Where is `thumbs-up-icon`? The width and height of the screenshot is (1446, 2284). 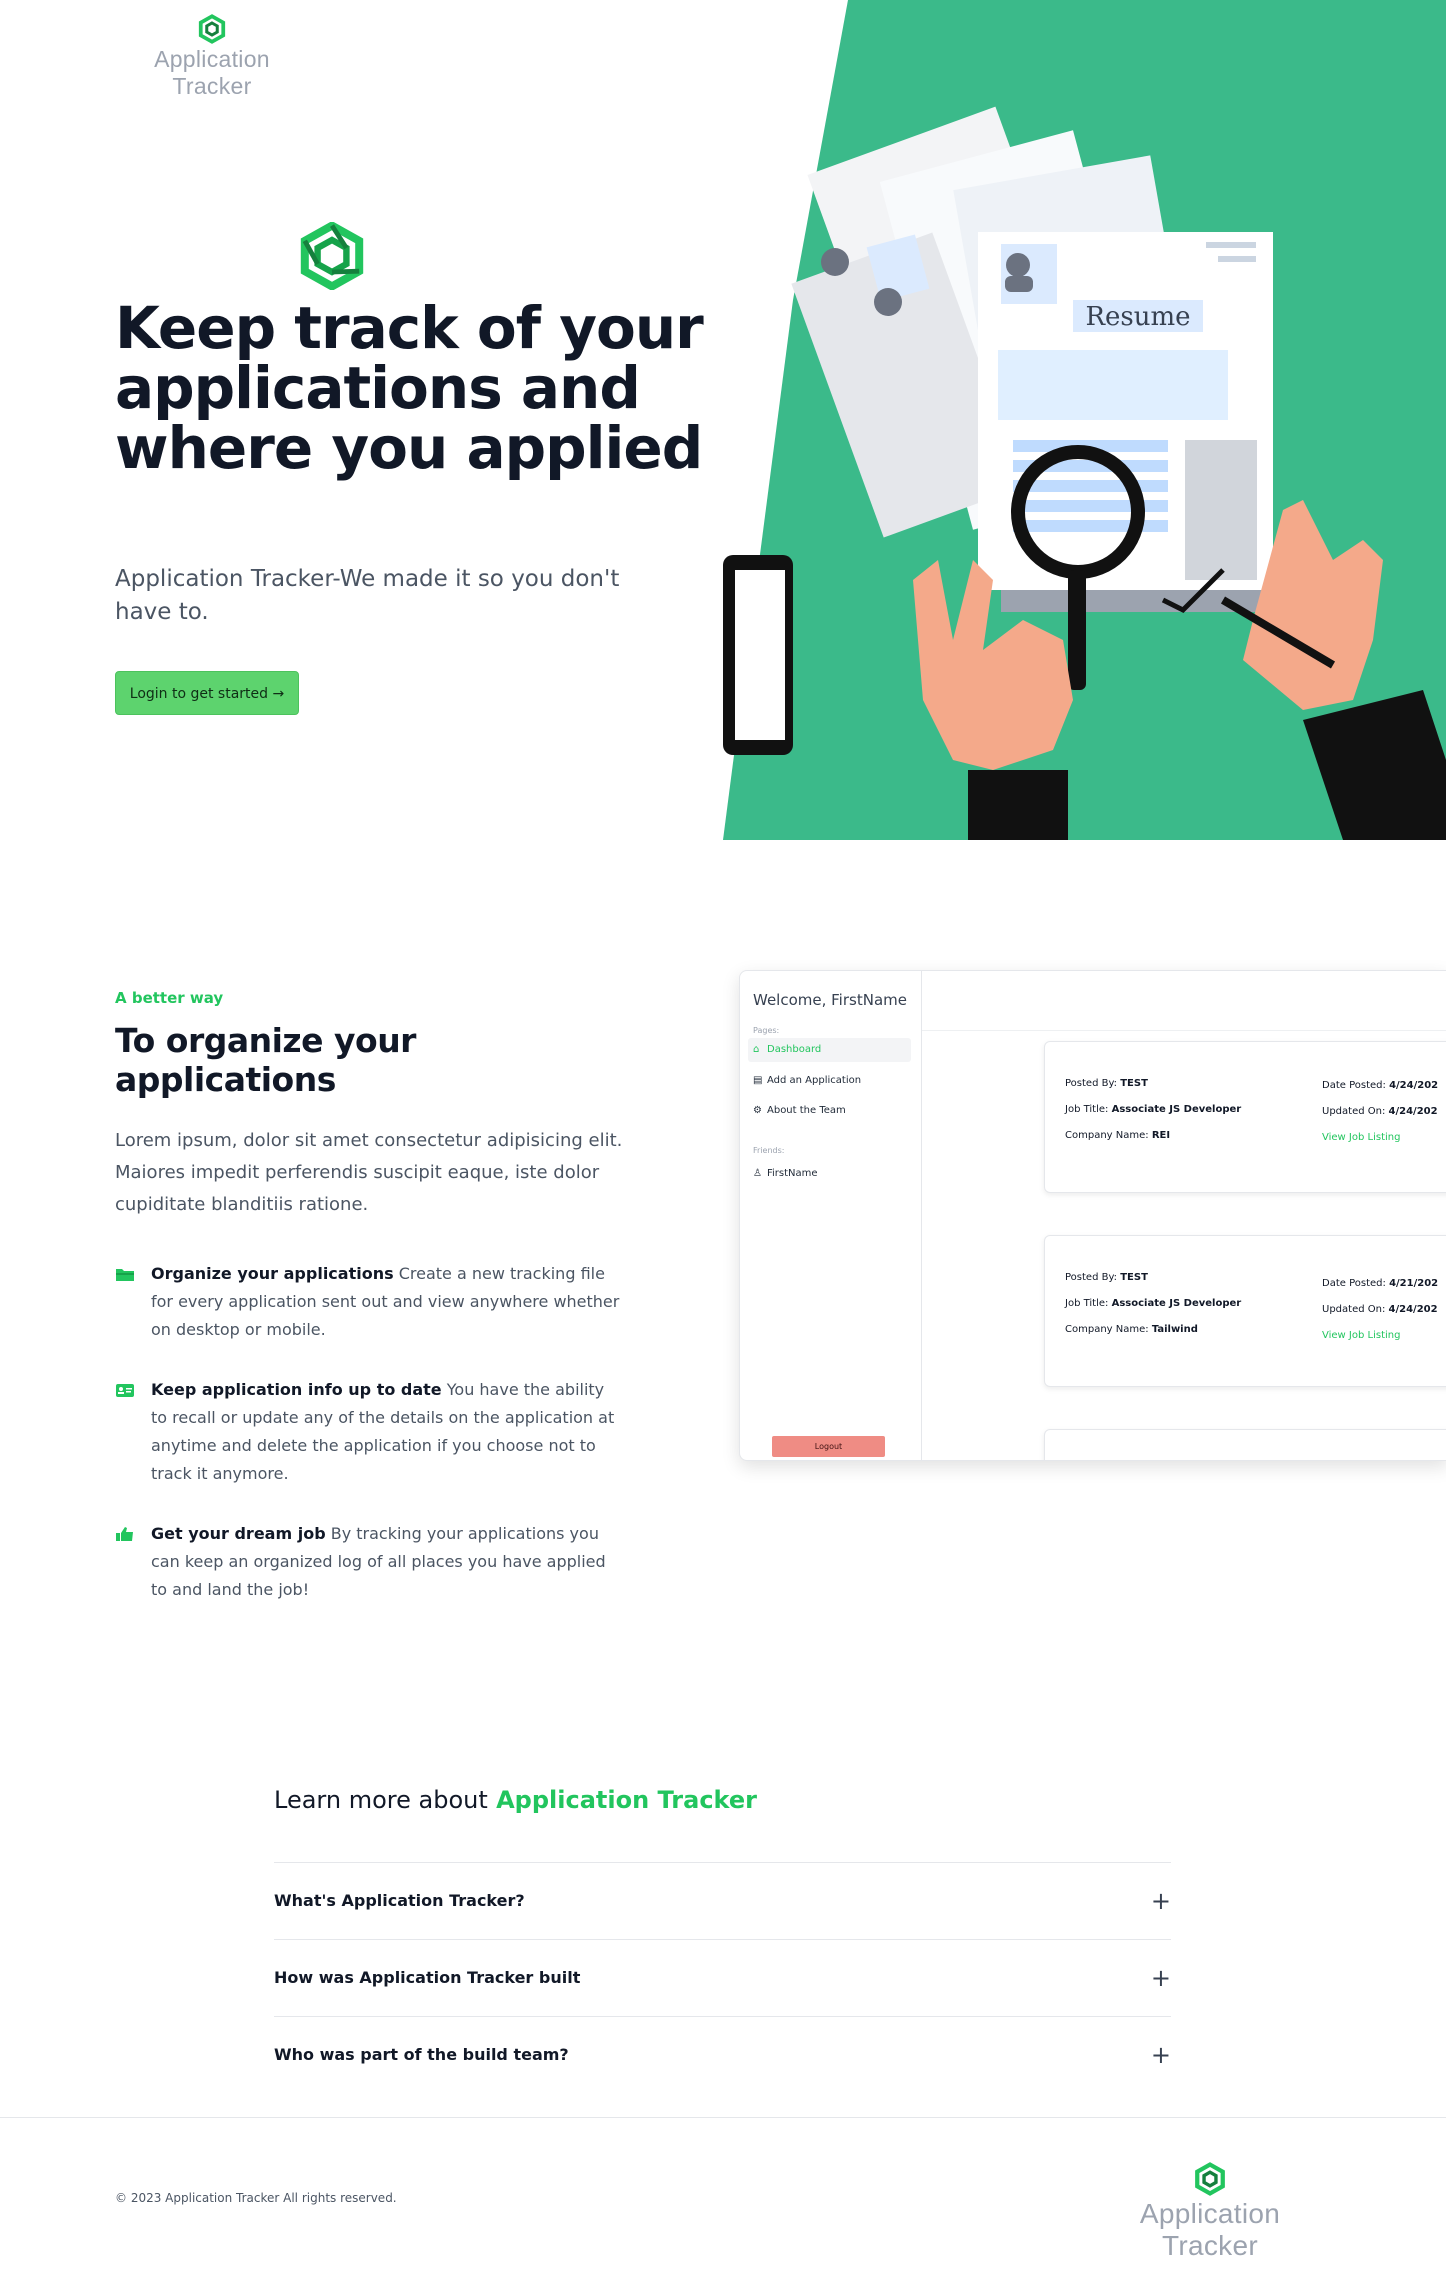
thumbs-up-icon is located at coordinates (124, 1534).